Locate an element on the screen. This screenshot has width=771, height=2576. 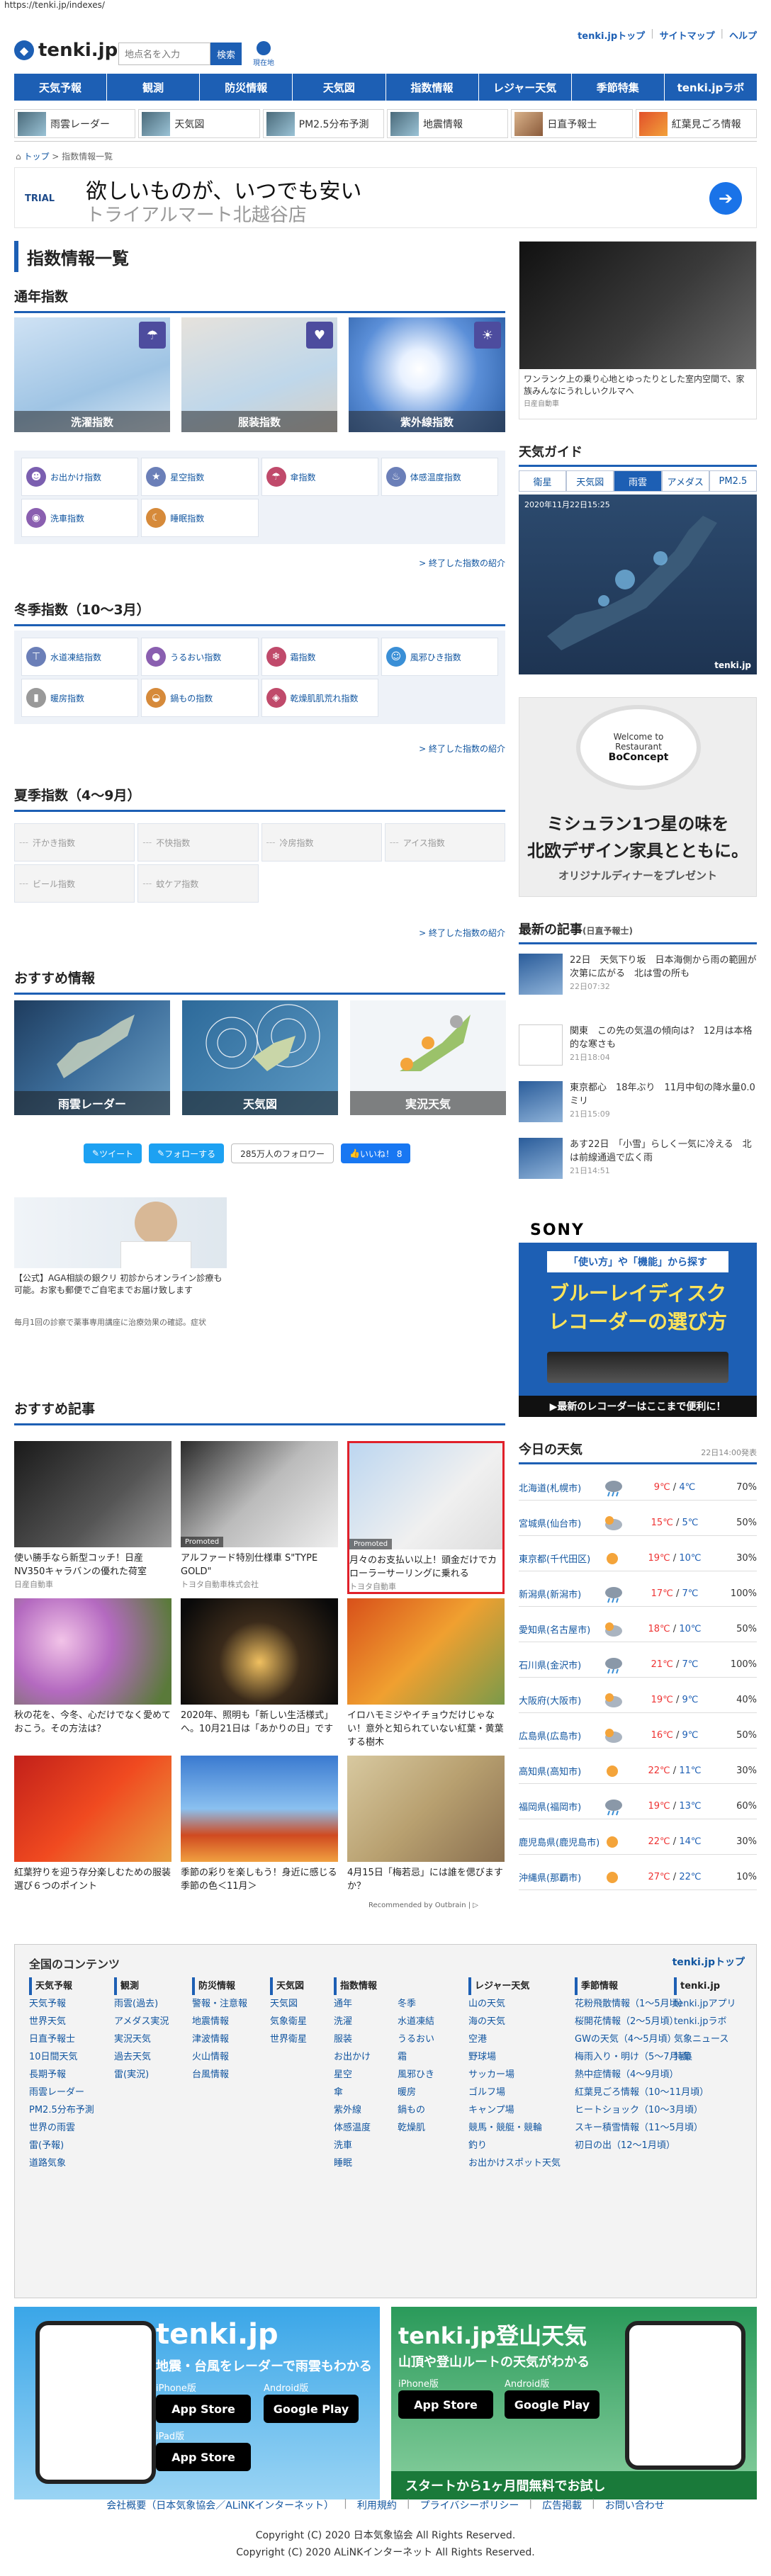
footer-link: 過去天気 is located at coordinates (141, 2057).